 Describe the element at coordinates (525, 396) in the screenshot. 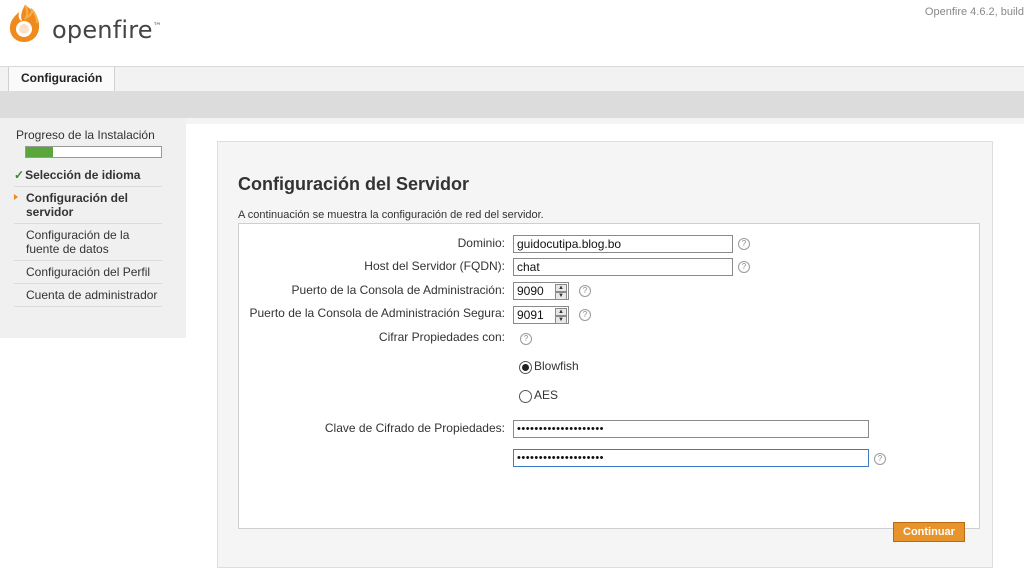

I see `radio-aes` at that location.